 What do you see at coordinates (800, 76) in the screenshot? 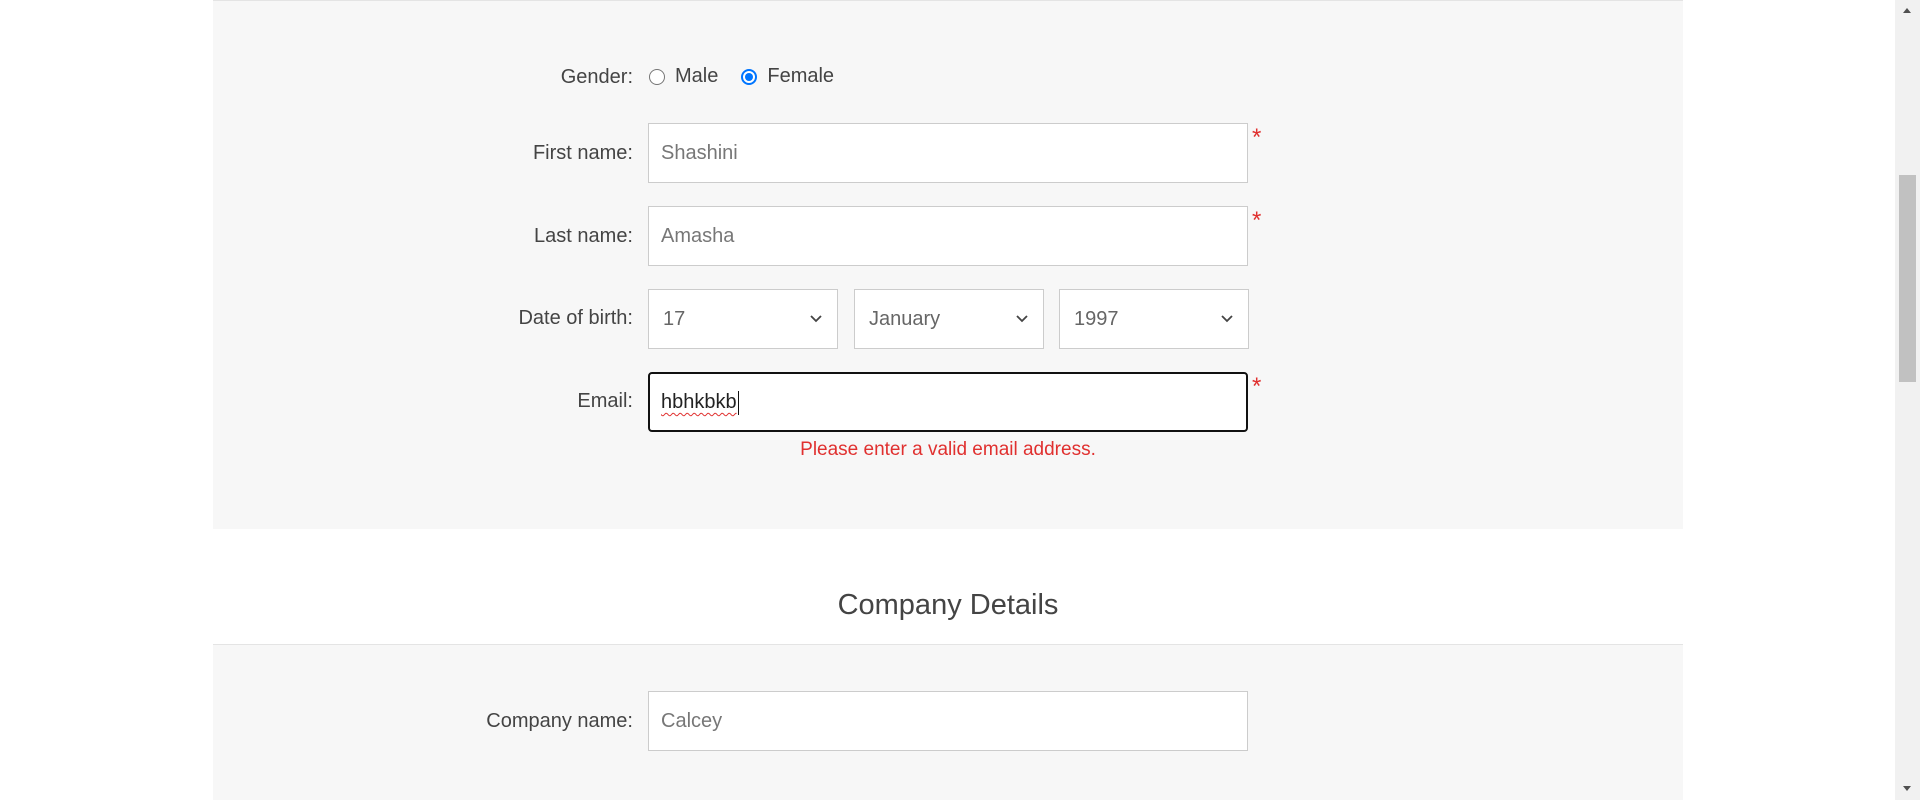
I see `gender-female-label: Female` at bounding box center [800, 76].